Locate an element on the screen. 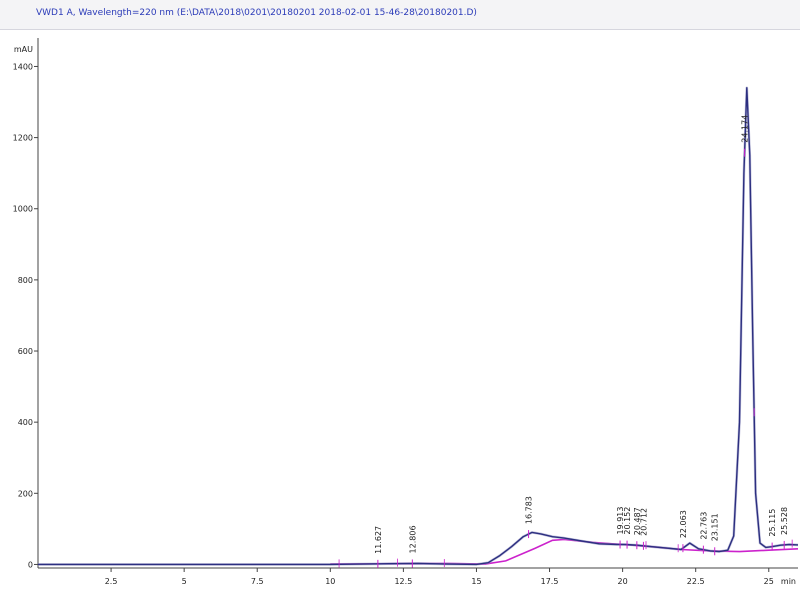 The width and height of the screenshot is (800, 600). x-tick-label: 17.5 is located at coordinates (550, 581).